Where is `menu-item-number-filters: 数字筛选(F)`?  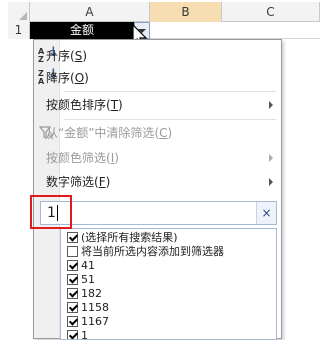 menu-item-number-filters: 数字筛选(F) is located at coordinates (157, 182).